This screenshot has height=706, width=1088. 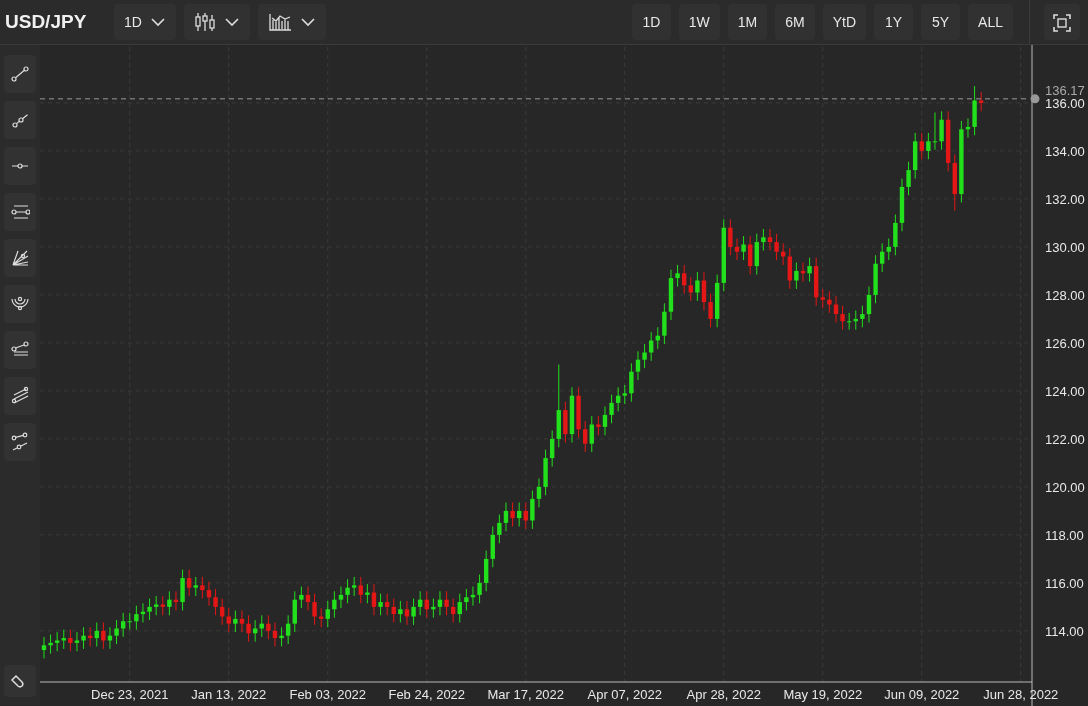 What do you see at coordinates (844, 22) in the screenshot?
I see `range-button: YtD` at bounding box center [844, 22].